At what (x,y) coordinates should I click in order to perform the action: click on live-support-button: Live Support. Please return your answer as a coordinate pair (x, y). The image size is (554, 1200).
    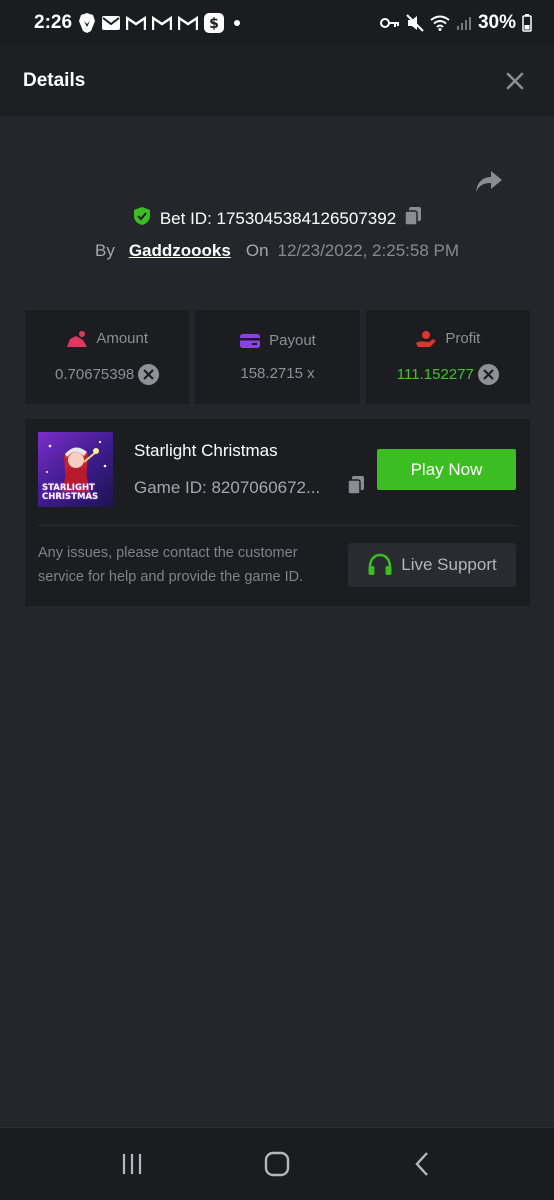
    Looking at the image, I should click on (432, 565).